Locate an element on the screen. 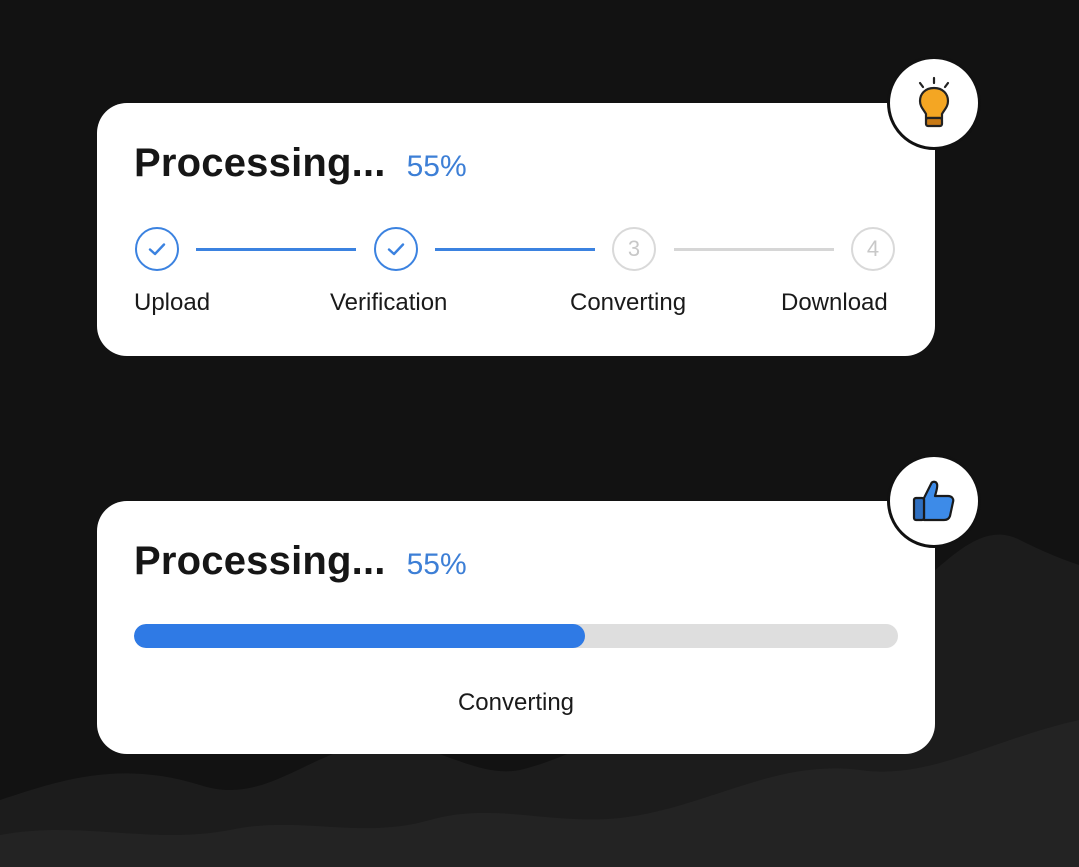 The height and width of the screenshot is (867, 1079). lightbulb-badge is located at coordinates (934, 103).